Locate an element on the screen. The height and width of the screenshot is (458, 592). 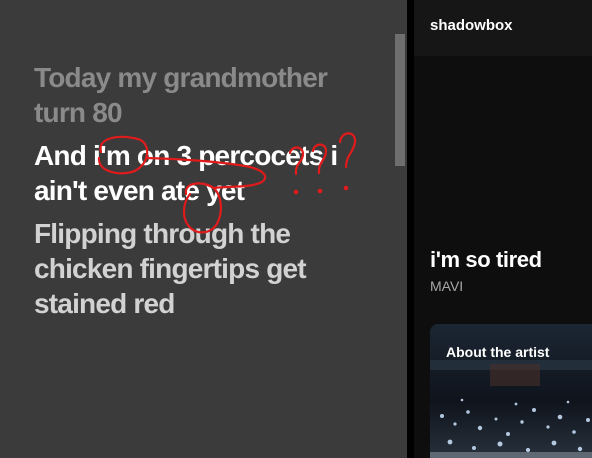
about-artist-label: About the artist is located at coordinates (498, 352).